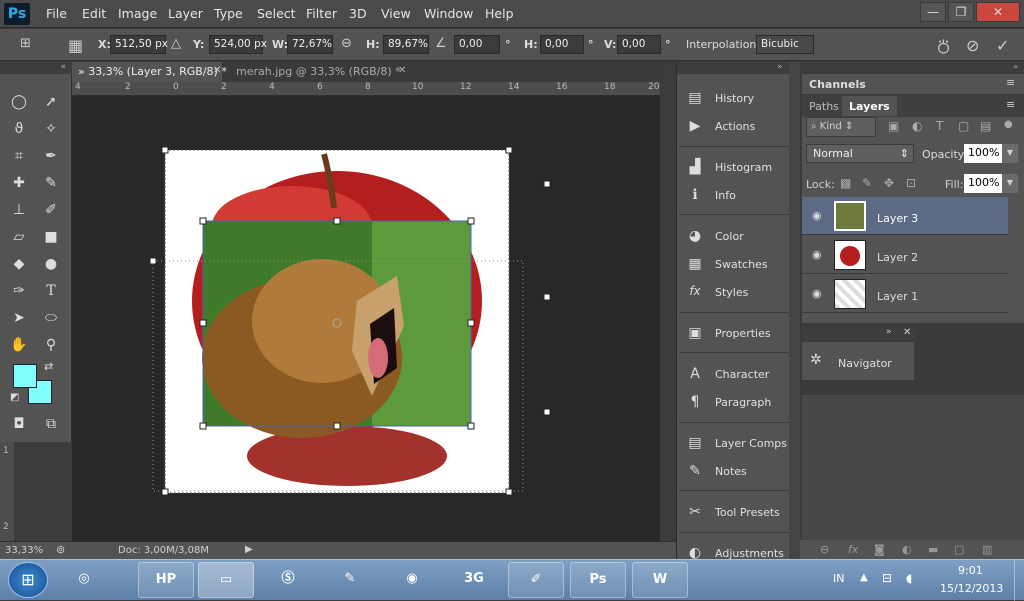 Image resolution: width=1024 pixels, height=601 pixels. Describe the element at coordinates (1010, 183) in the screenshot. I see `fill-dropdown-icon: ▼` at that location.